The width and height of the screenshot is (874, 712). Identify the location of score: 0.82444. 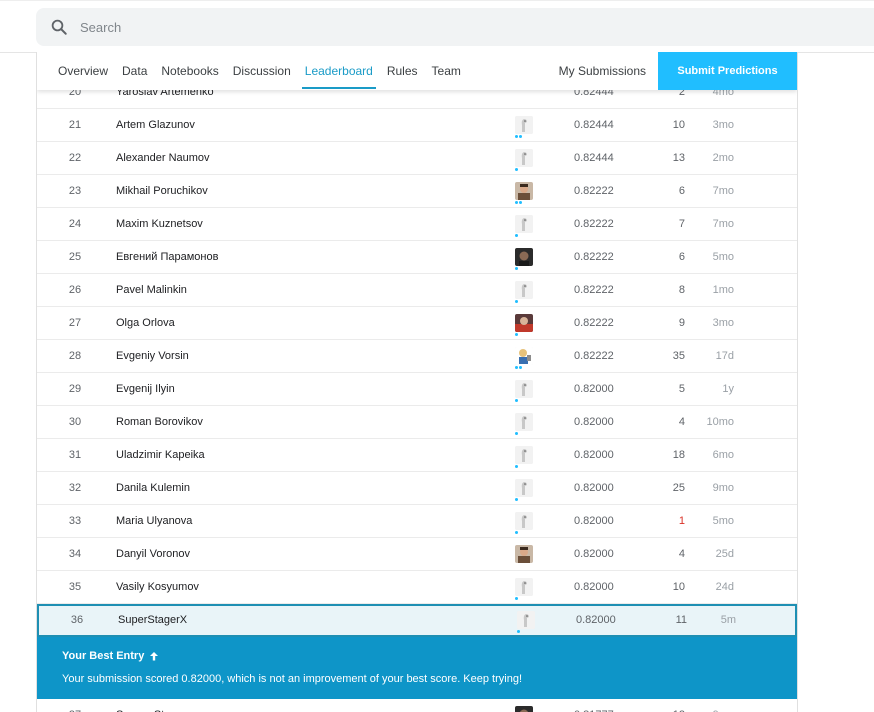
(594, 158).